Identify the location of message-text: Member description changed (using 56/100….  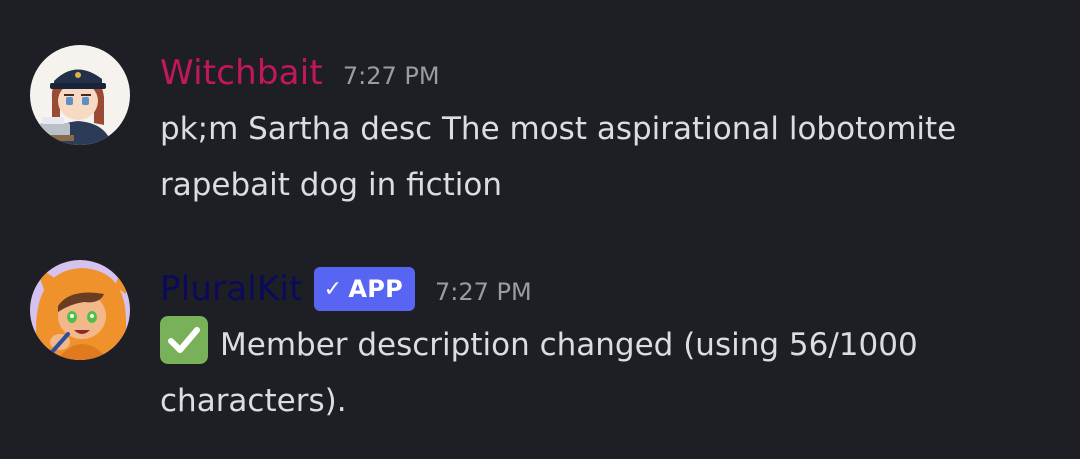
(539, 373).